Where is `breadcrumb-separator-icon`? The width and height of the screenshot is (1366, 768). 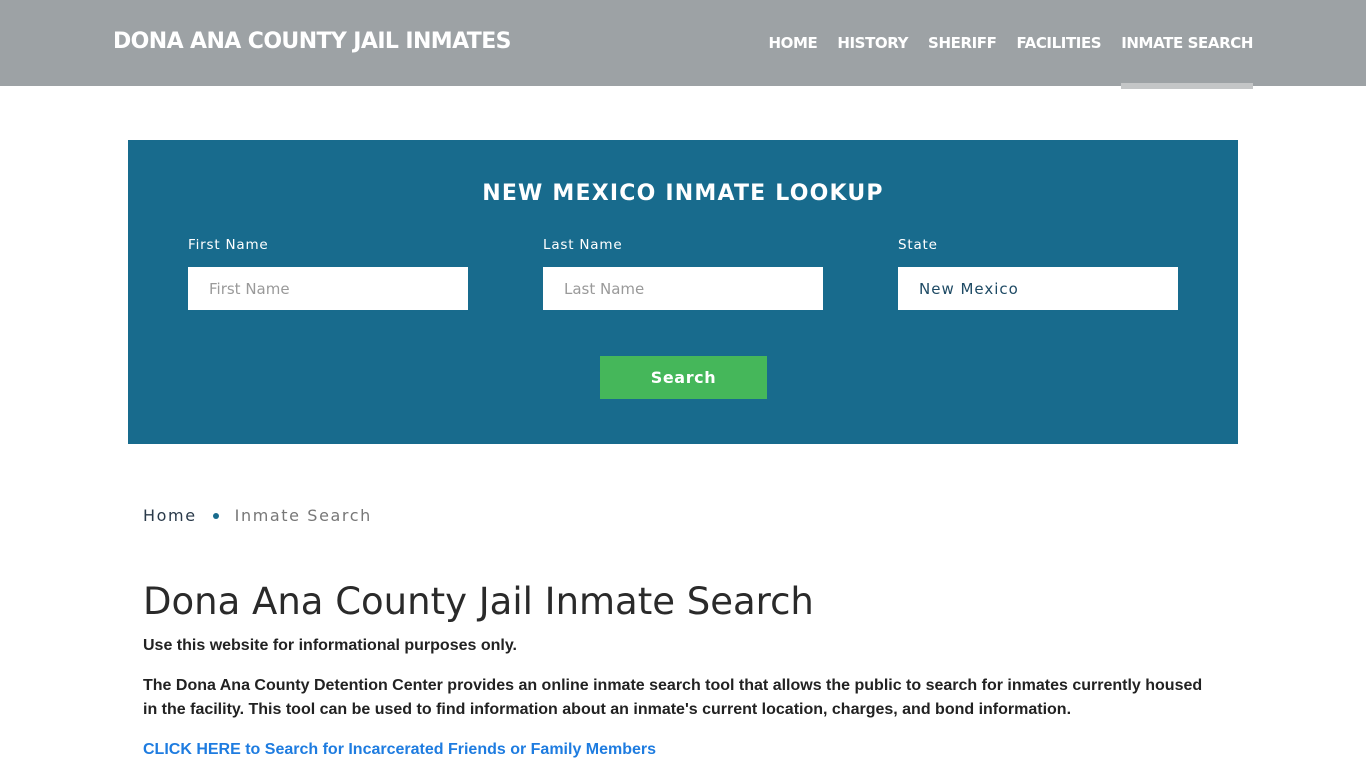 breadcrumb-separator-icon is located at coordinates (215, 515).